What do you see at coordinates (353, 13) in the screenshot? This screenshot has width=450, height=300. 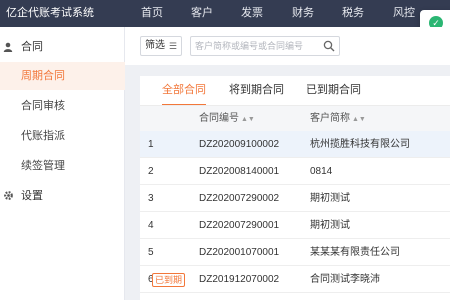 I see `nav-item-tax: 税务` at bounding box center [353, 13].